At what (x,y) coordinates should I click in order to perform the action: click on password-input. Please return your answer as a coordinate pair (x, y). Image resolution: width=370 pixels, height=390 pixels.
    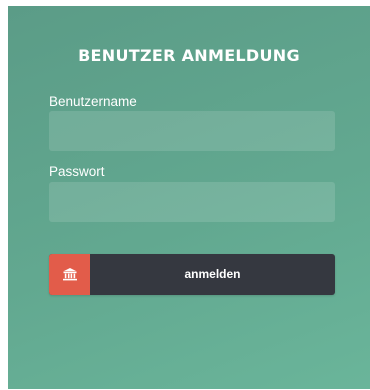
    Looking at the image, I should click on (192, 202).